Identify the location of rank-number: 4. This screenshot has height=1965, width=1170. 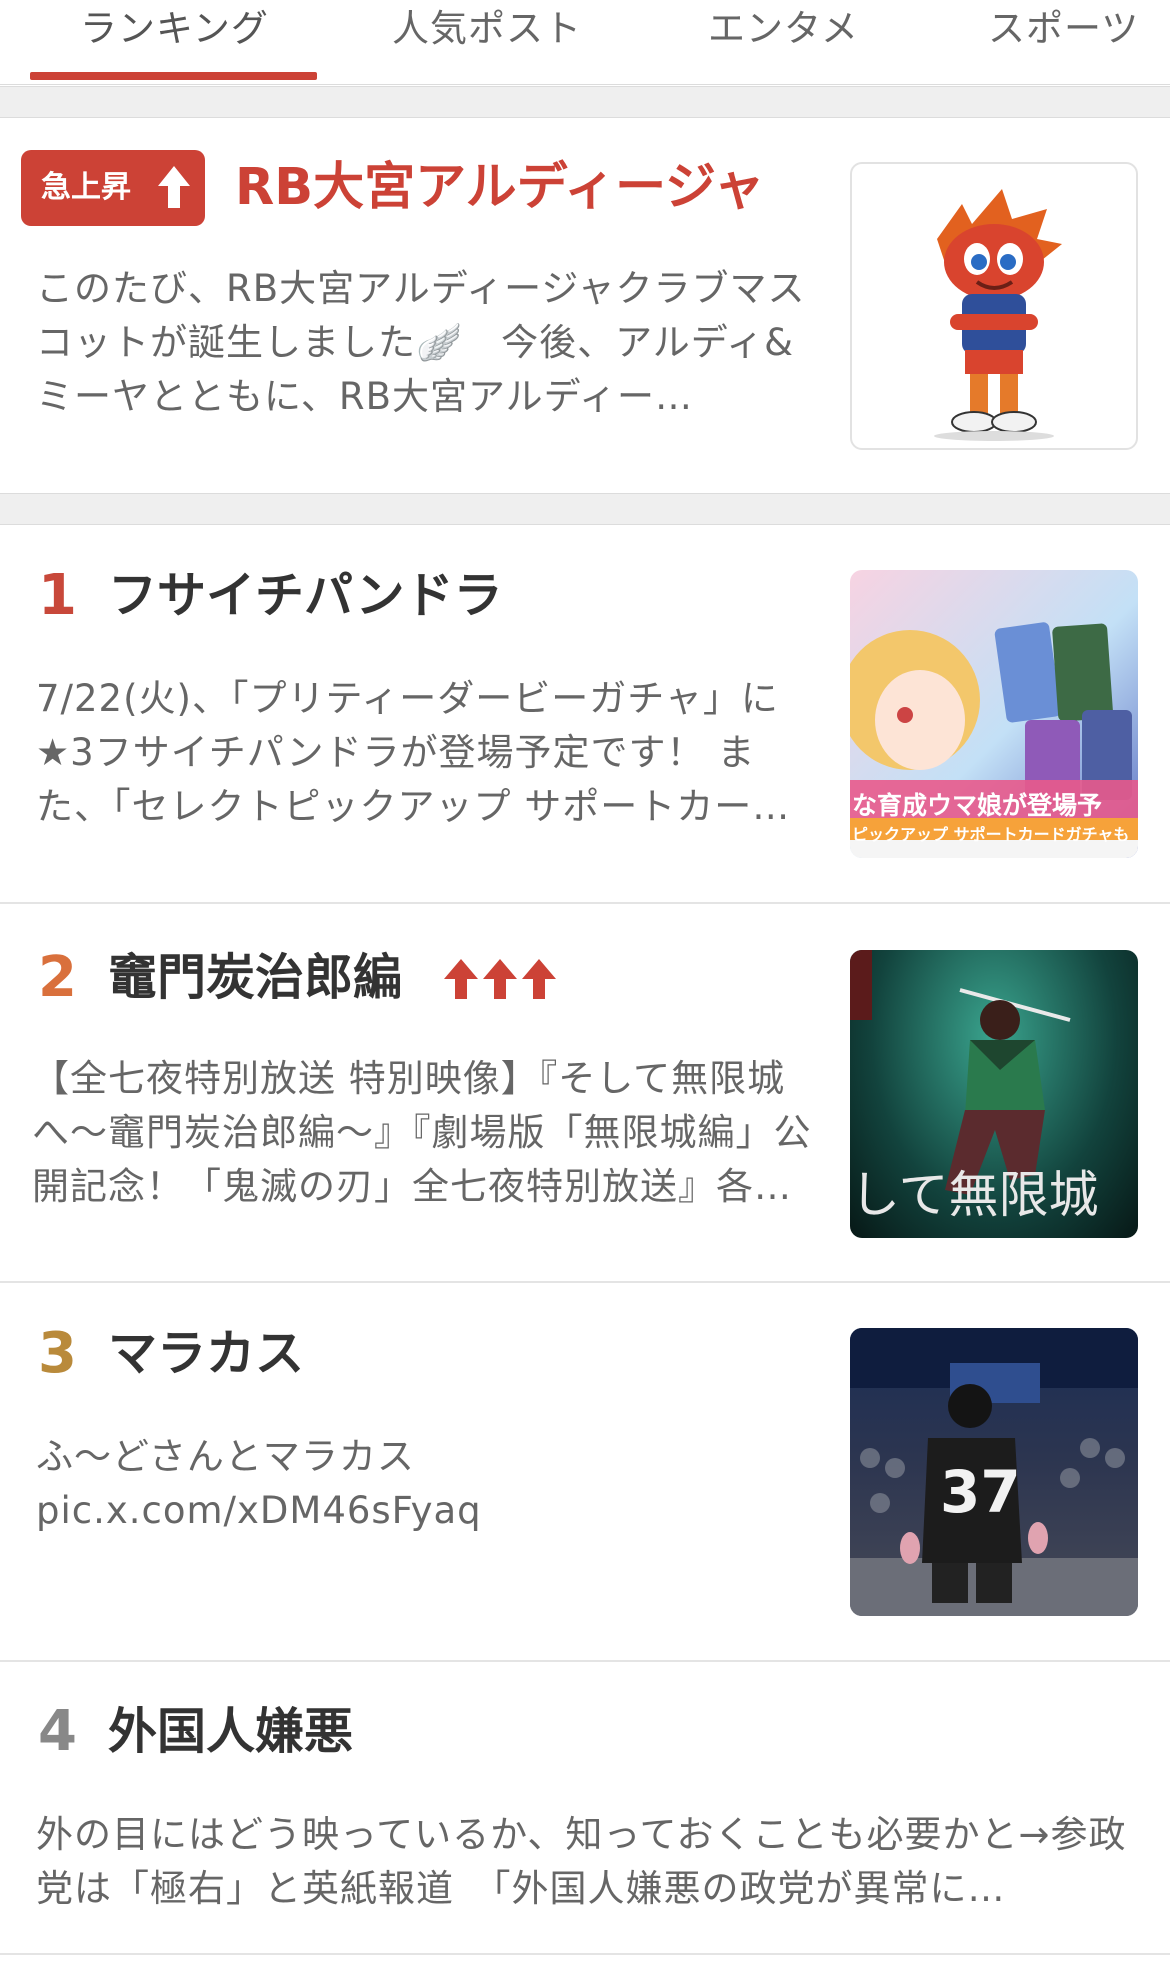
(57, 1731).